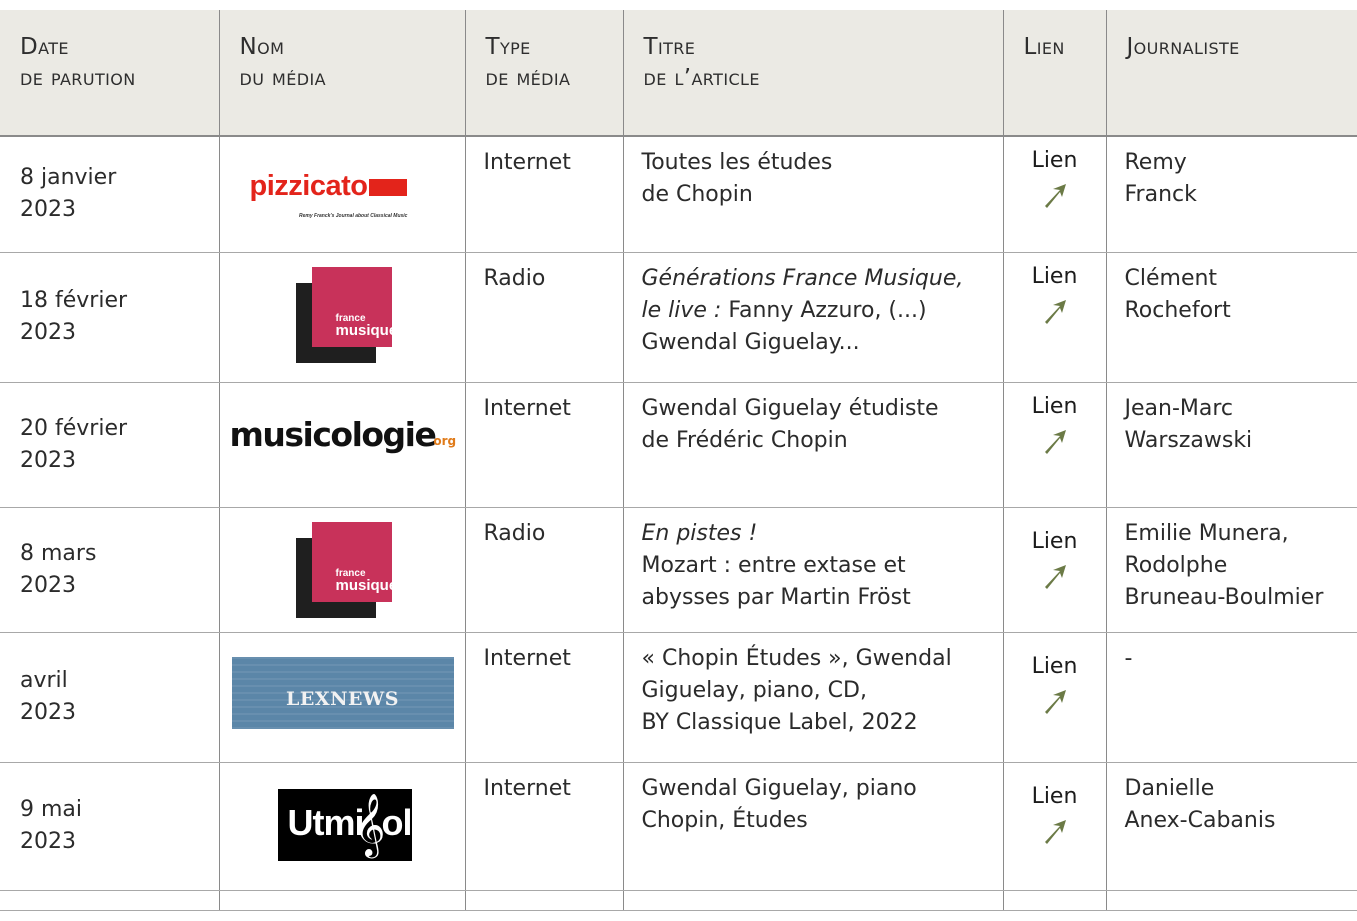  What do you see at coordinates (109, 826) in the screenshot?
I see `date-cell: 9 mai 2023` at bounding box center [109, 826].